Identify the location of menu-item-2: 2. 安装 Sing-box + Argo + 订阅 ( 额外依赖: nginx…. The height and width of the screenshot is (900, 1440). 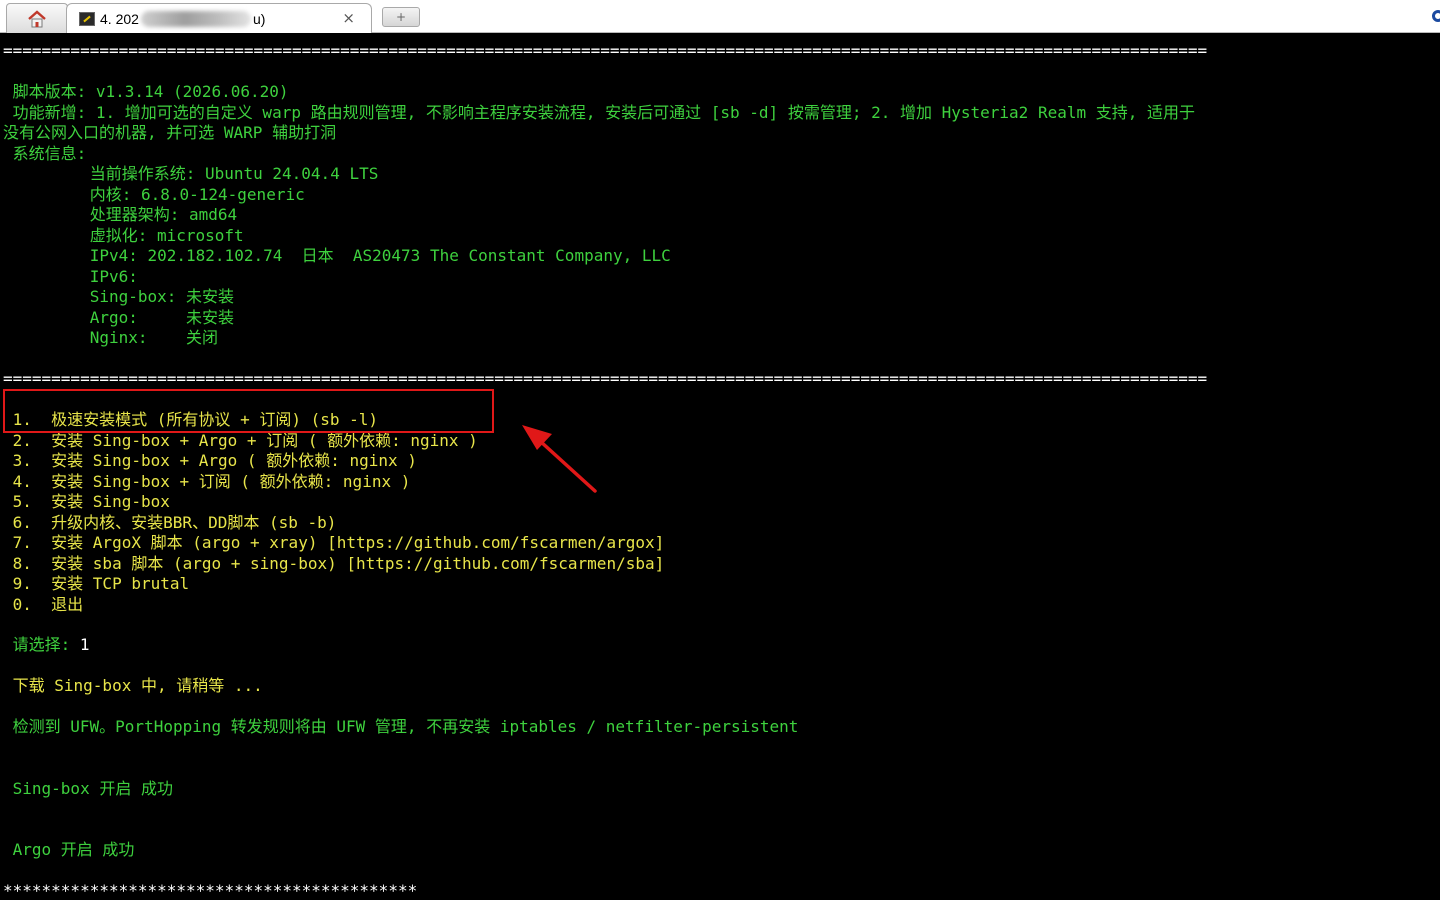
(240, 441).